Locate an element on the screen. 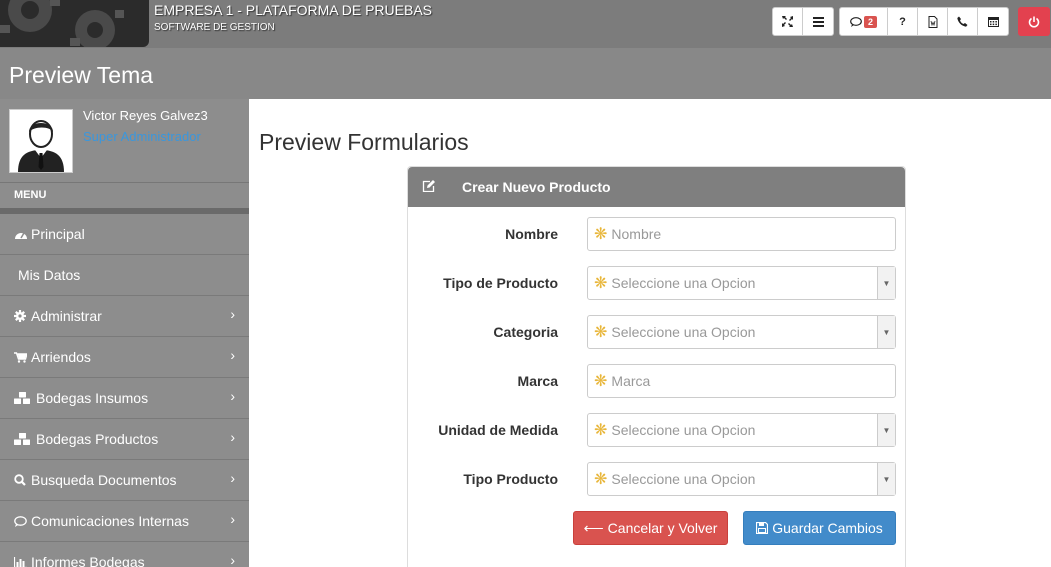  page-header-band: Preview Tema is located at coordinates (525, 73).